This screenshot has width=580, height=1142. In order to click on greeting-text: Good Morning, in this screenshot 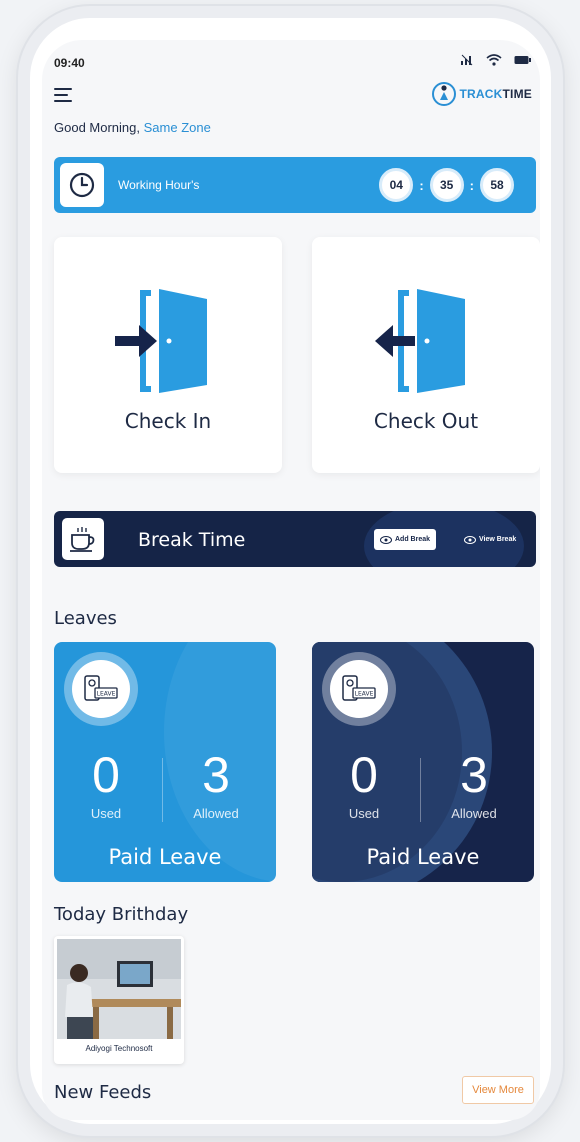, I will do `click(97, 127)`.